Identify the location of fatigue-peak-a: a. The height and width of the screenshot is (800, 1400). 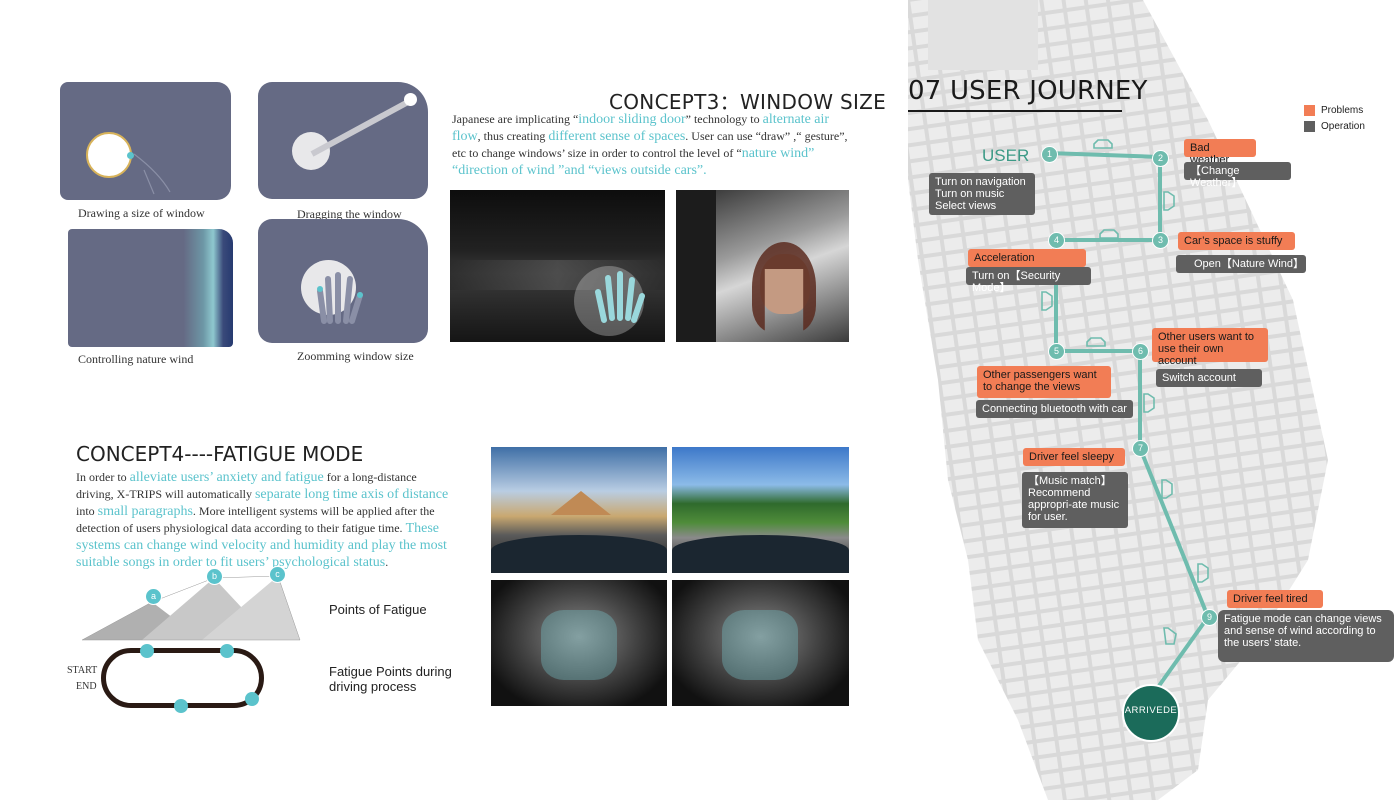
(153, 596).